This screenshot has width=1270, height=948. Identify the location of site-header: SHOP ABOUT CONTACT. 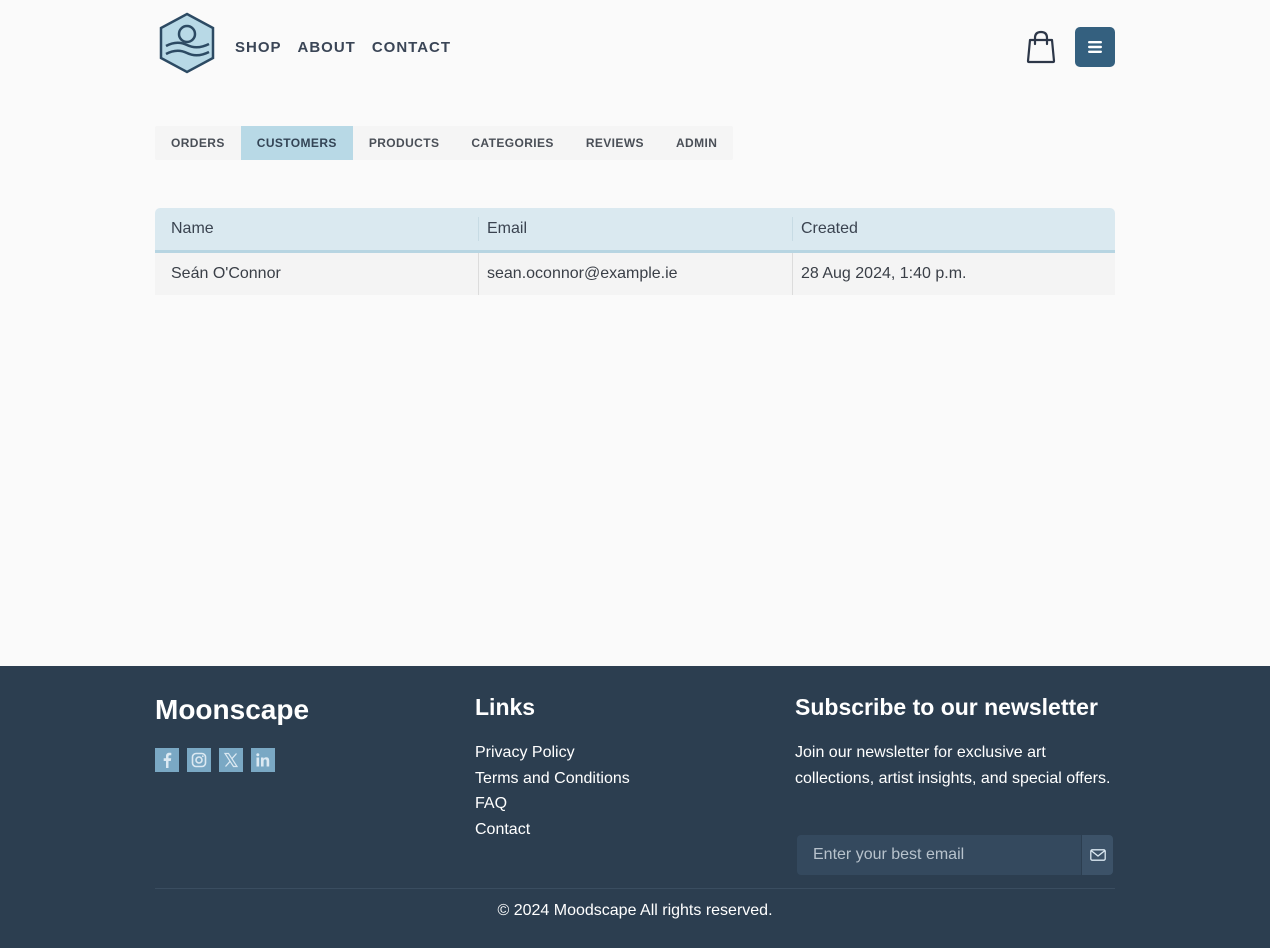
(635, 47).